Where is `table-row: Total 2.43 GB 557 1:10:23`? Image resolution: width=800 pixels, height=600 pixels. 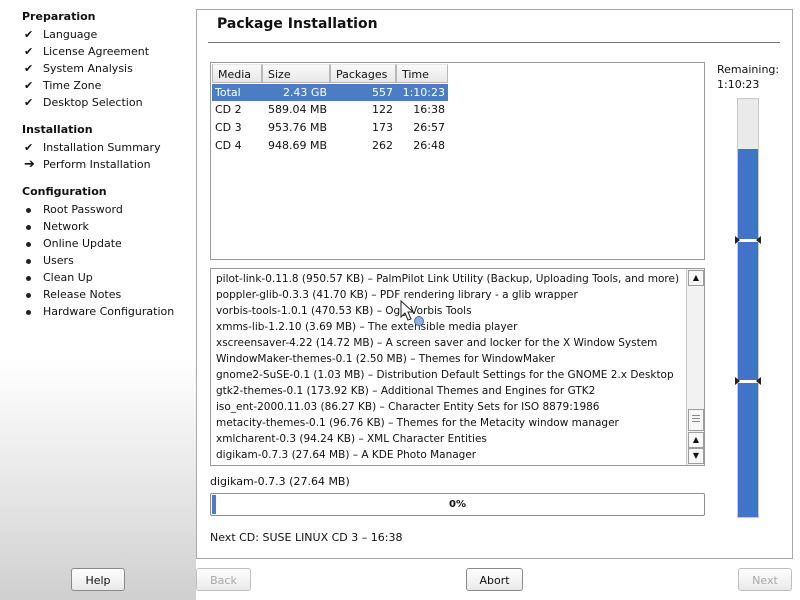
table-row: Total 2.43 GB 557 1:10:23 is located at coordinates (330, 92).